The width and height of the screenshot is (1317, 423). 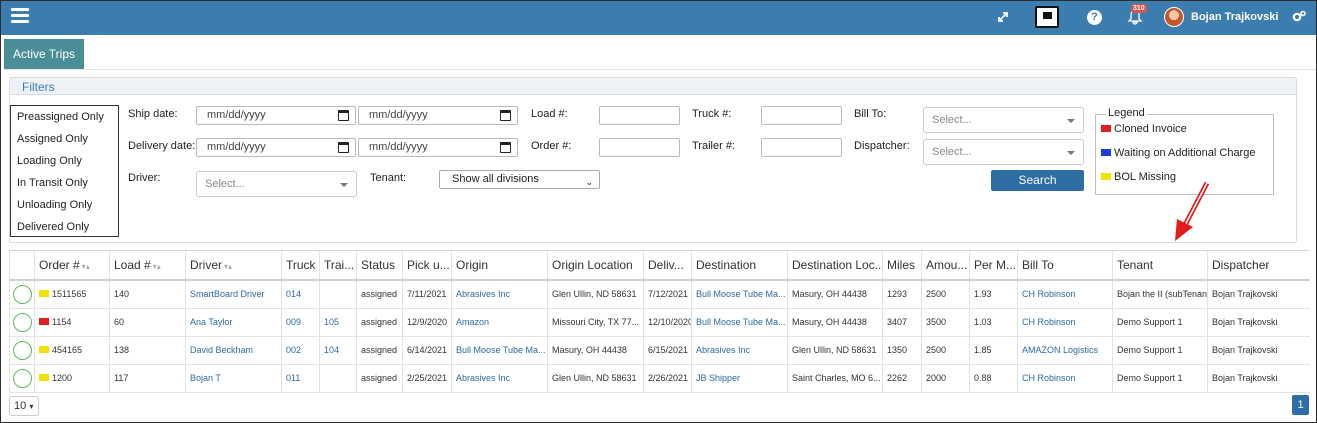 I want to click on delivery-date-to-input: mm/dd/yyyy, so click(x=438, y=147).